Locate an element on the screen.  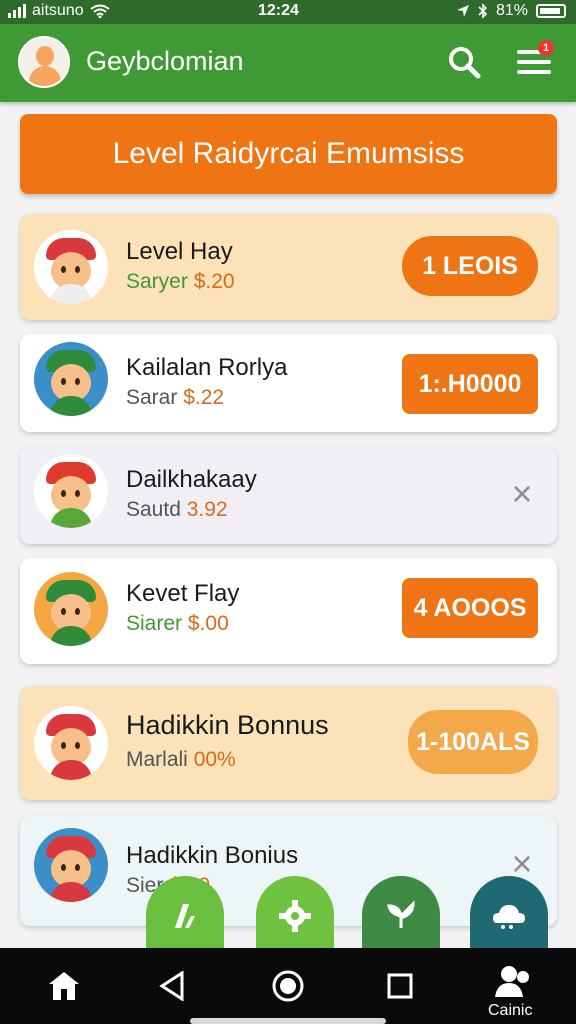
app-title: Geybclomian is located at coordinates (165, 61).